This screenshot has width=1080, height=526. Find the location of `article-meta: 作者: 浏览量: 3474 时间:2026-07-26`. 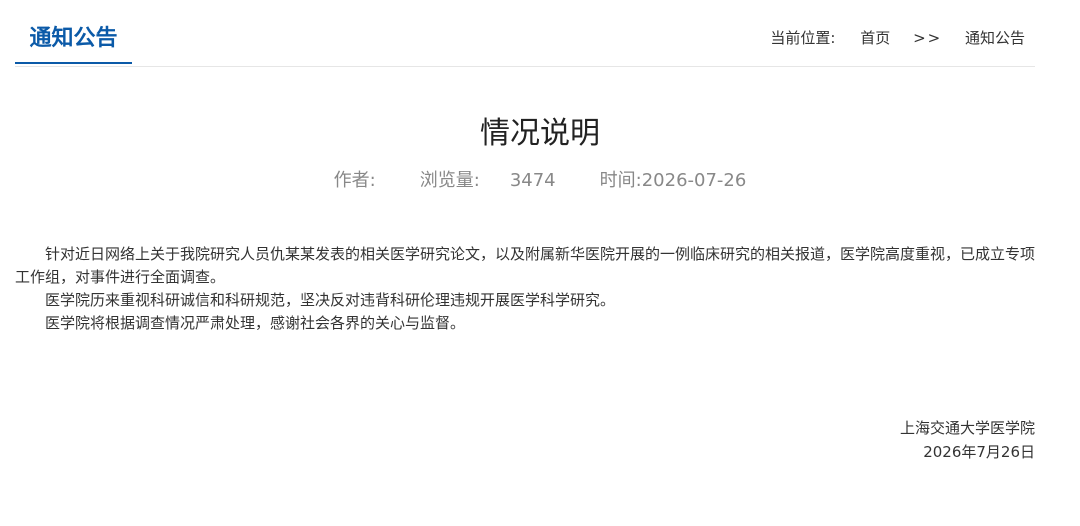

article-meta: 作者: 浏览量: 3474 时间:2026-07-26 is located at coordinates (540, 179).